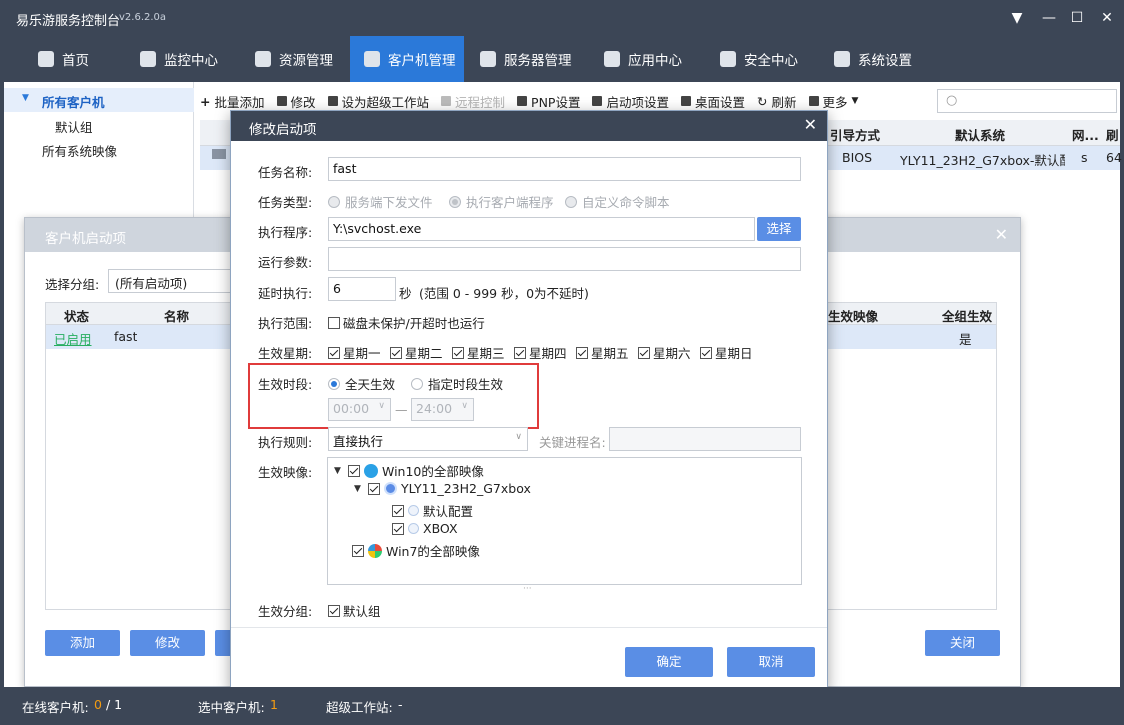 This screenshot has height=725, width=1124. I want to click on cancel-button: 取消, so click(771, 662).